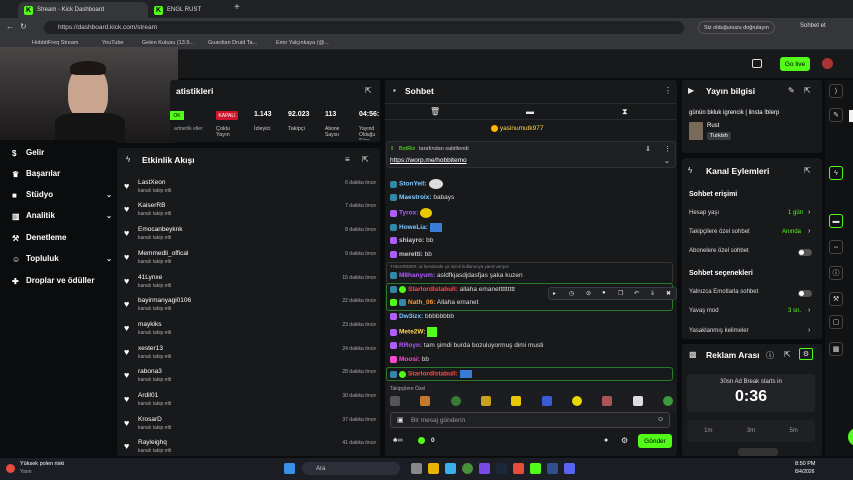 The image size is (853, 480). Describe the element at coordinates (660, 419) in the screenshot. I see `smile-icon: ☺` at that location.